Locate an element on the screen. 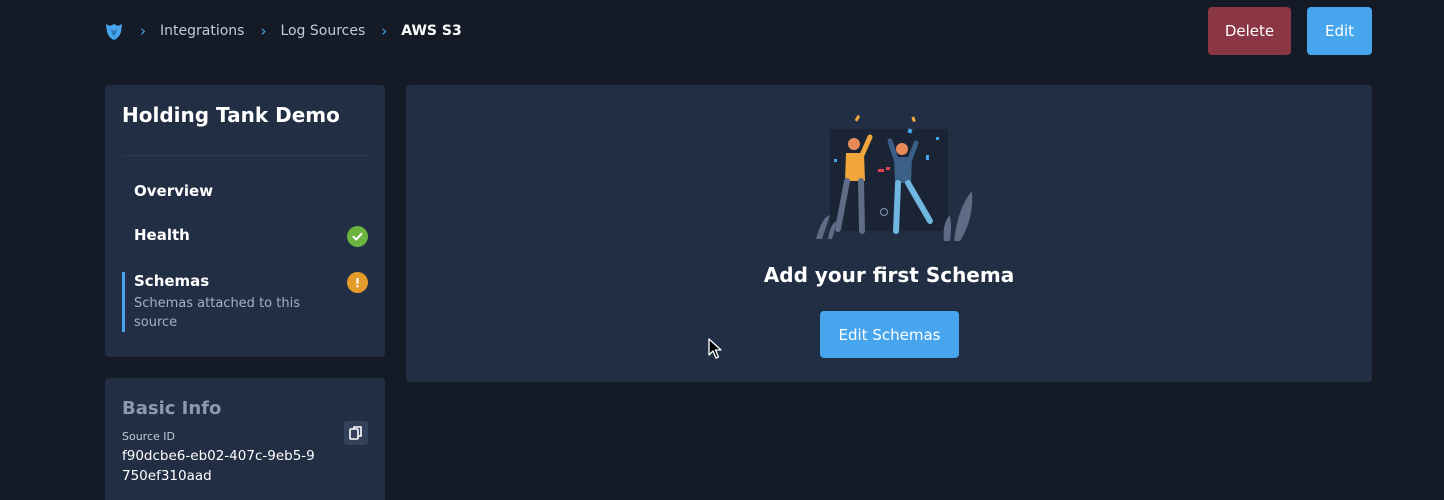 This screenshot has height=500, width=1444. copy-icon is located at coordinates (356, 433).